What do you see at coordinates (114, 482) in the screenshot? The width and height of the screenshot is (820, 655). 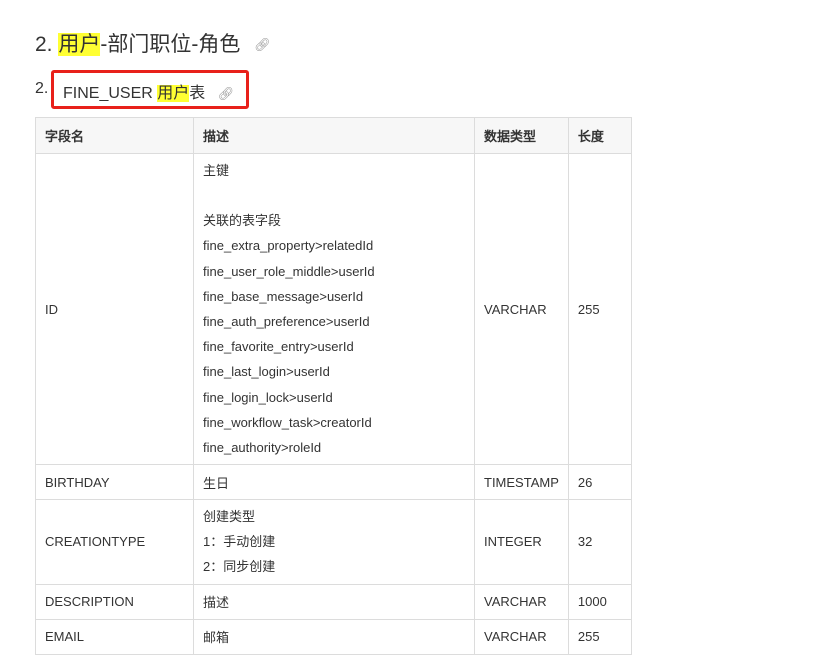 I see `cell-field-name: BIRTHDAY` at bounding box center [114, 482].